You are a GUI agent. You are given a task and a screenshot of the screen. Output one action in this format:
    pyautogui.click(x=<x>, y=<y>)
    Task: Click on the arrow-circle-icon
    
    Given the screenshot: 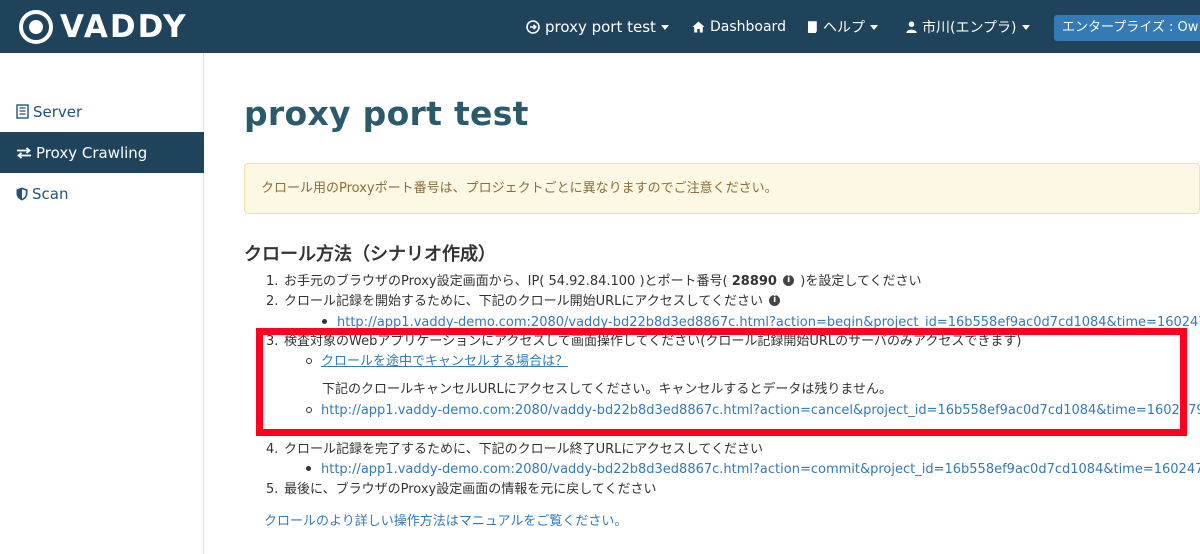 What is the action you would take?
    pyautogui.click(x=533, y=26)
    